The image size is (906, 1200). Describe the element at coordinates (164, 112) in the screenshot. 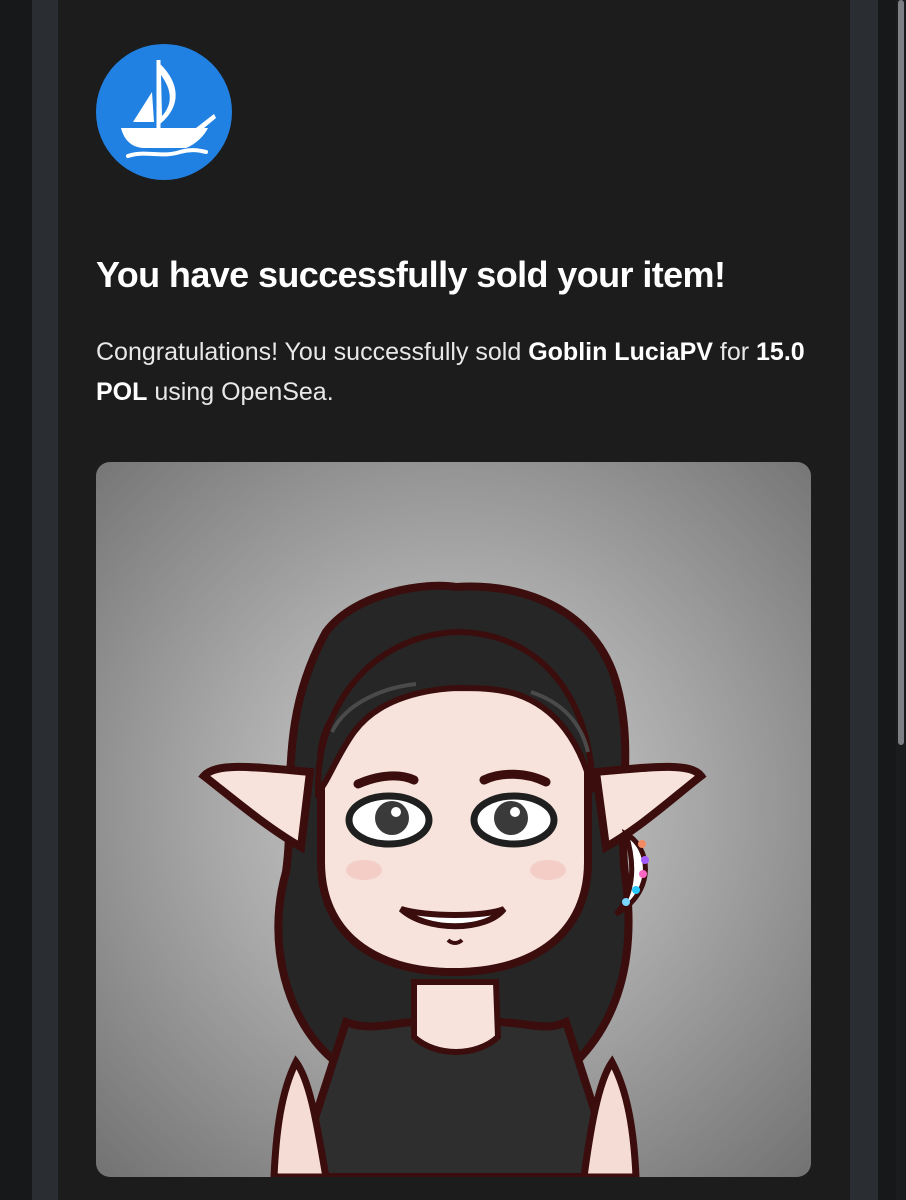

I see `opensea-logo-icon` at that location.